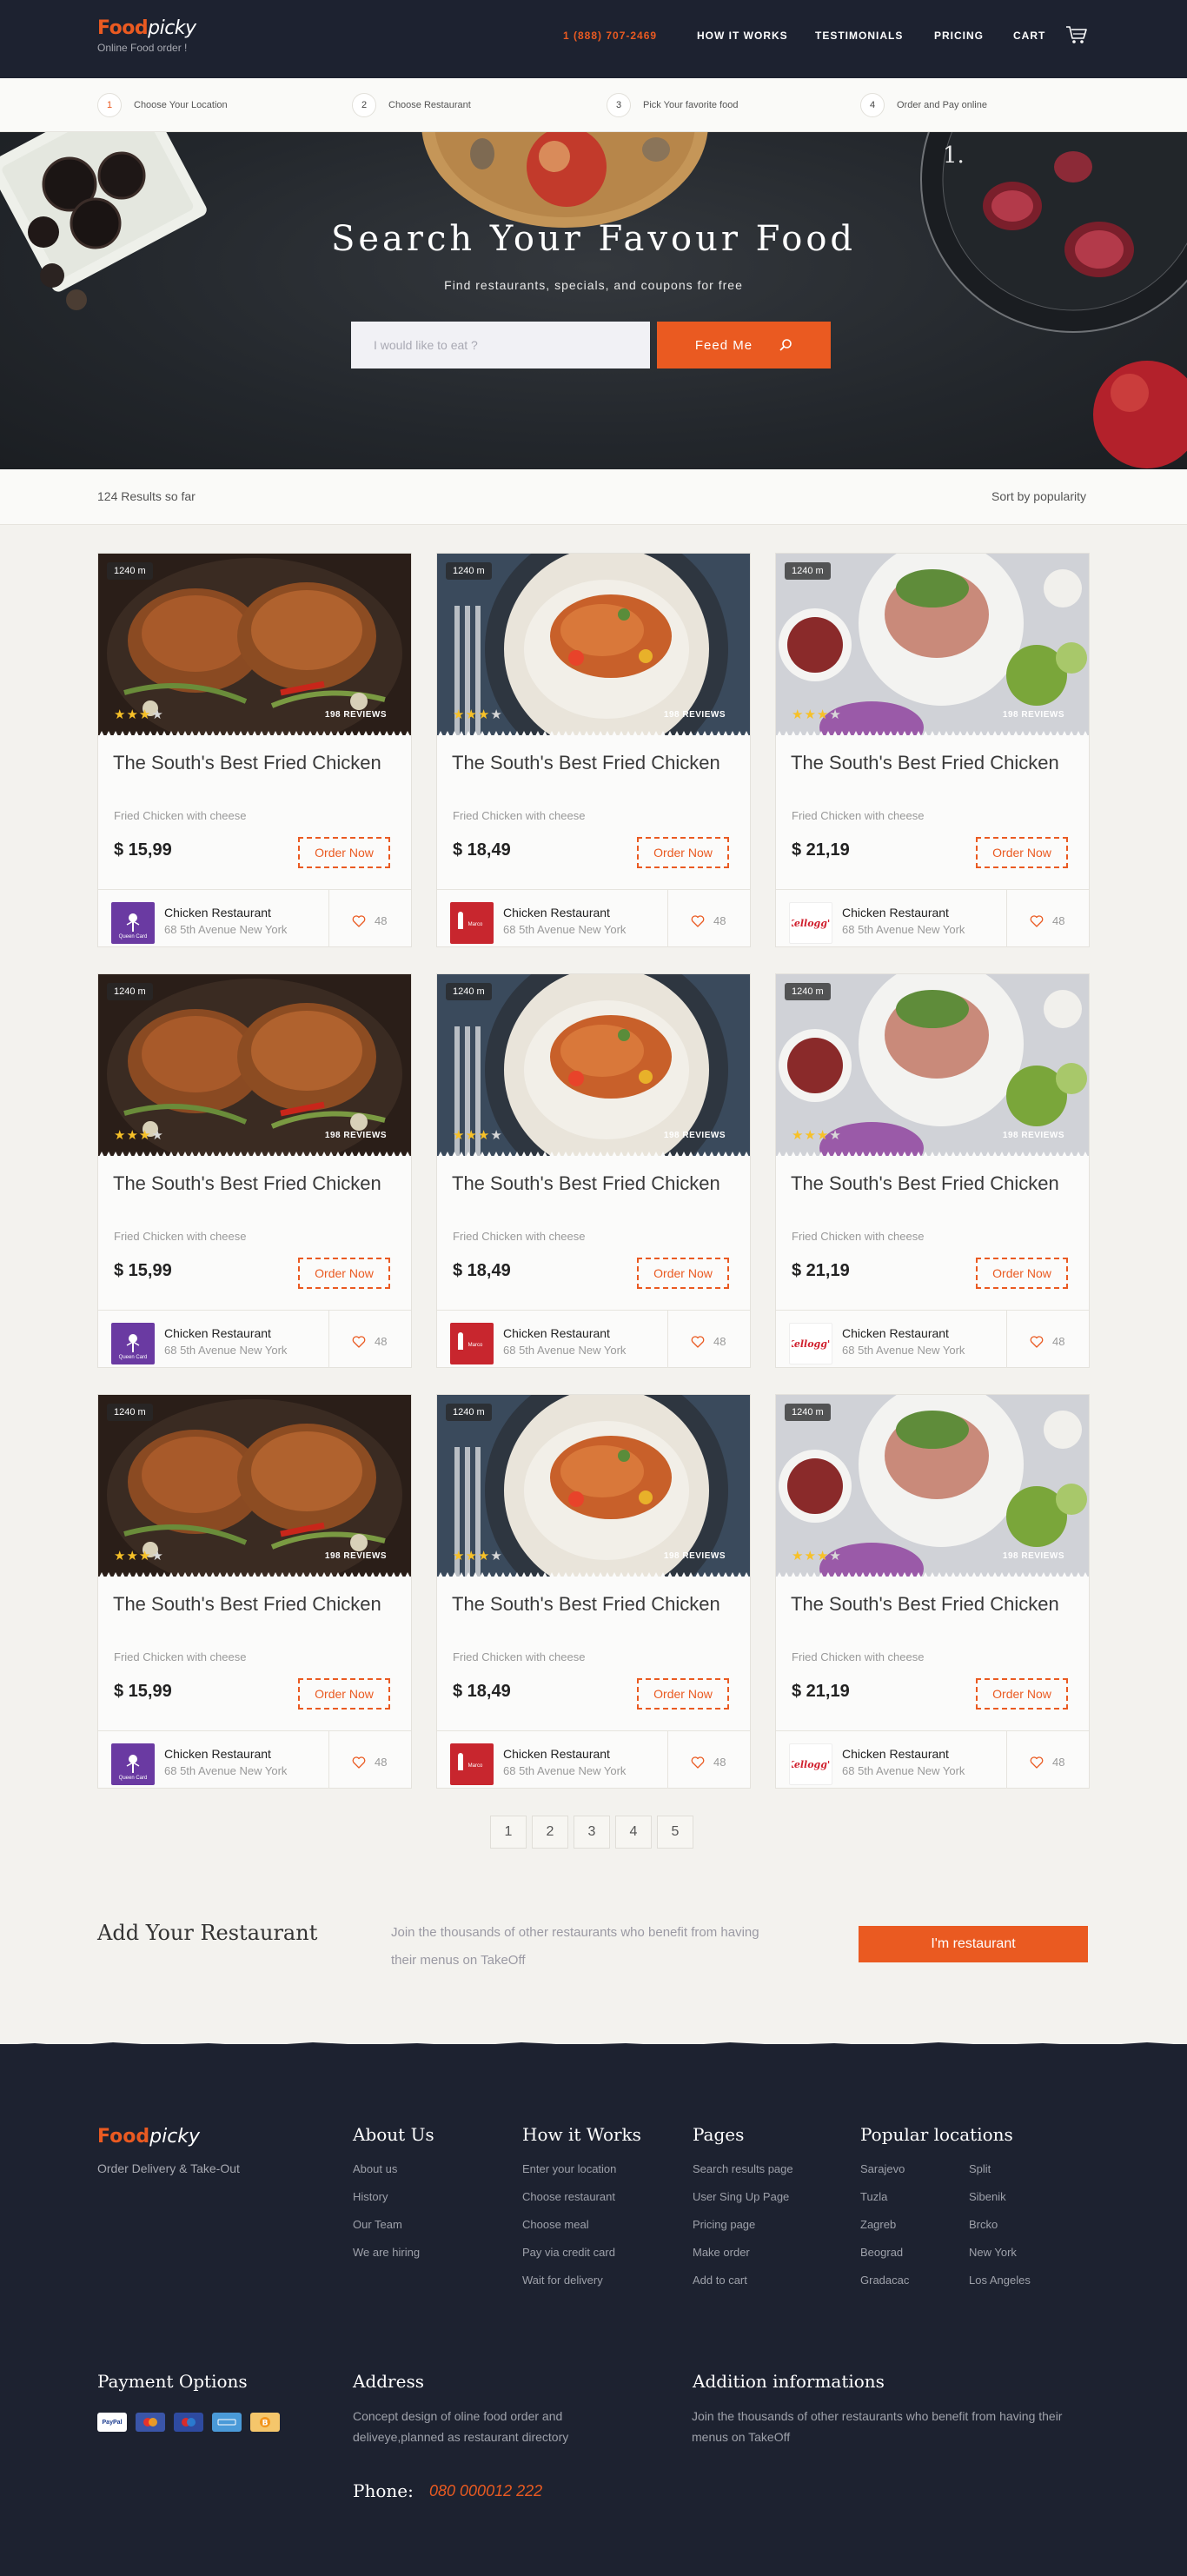 The height and width of the screenshot is (2576, 1187). I want to click on im-restaurant-button: I'm restaurant, so click(973, 1944).